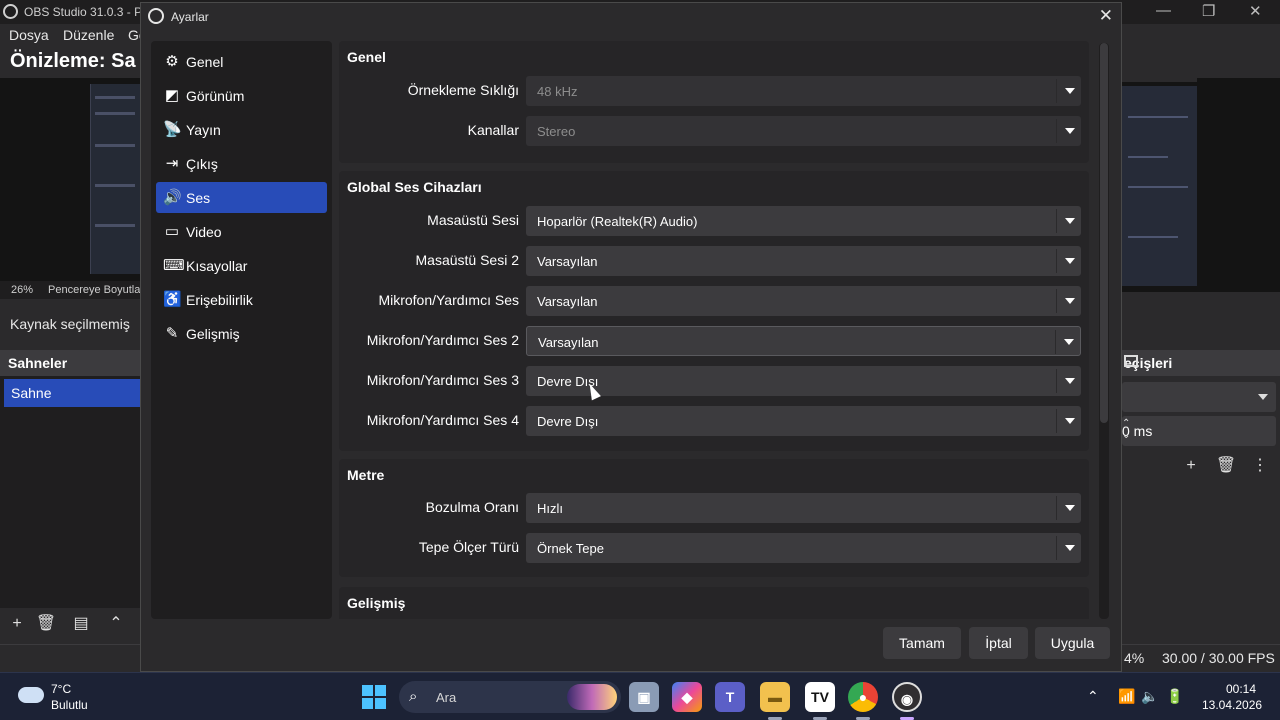 The image size is (1280, 720). What do you see at coordinates (472, 507) in the screenshot?
I see `decay-rate-label: Bozulma Oranı` at bounding box center [472, 507].